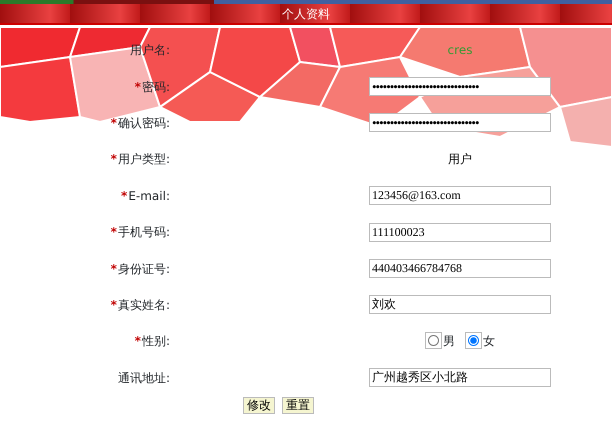 The image size is (612, 441). What do you see at coordinates (144, 305) in the screenshot?
I see `field-label: 真实姓名:` at bounding box center [144, 305].